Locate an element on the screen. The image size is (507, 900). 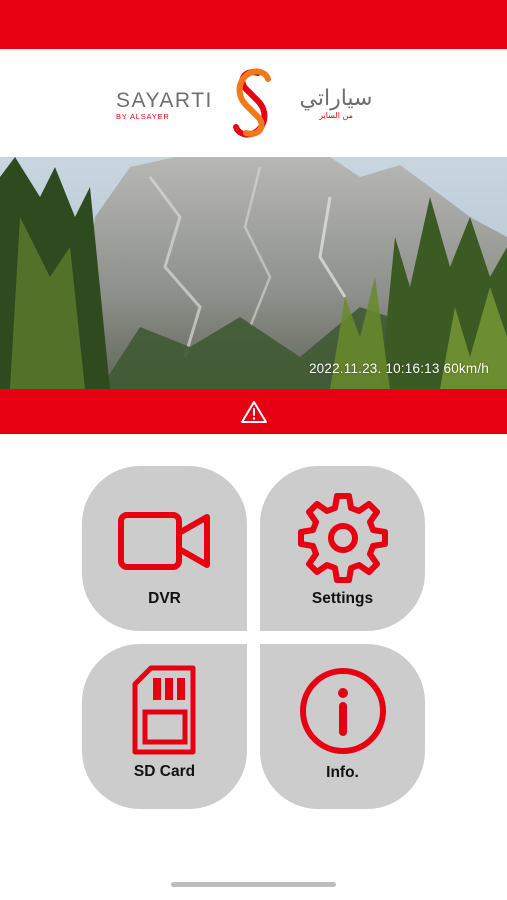
dvr-button: DVR is located at coordinates (164, 548).